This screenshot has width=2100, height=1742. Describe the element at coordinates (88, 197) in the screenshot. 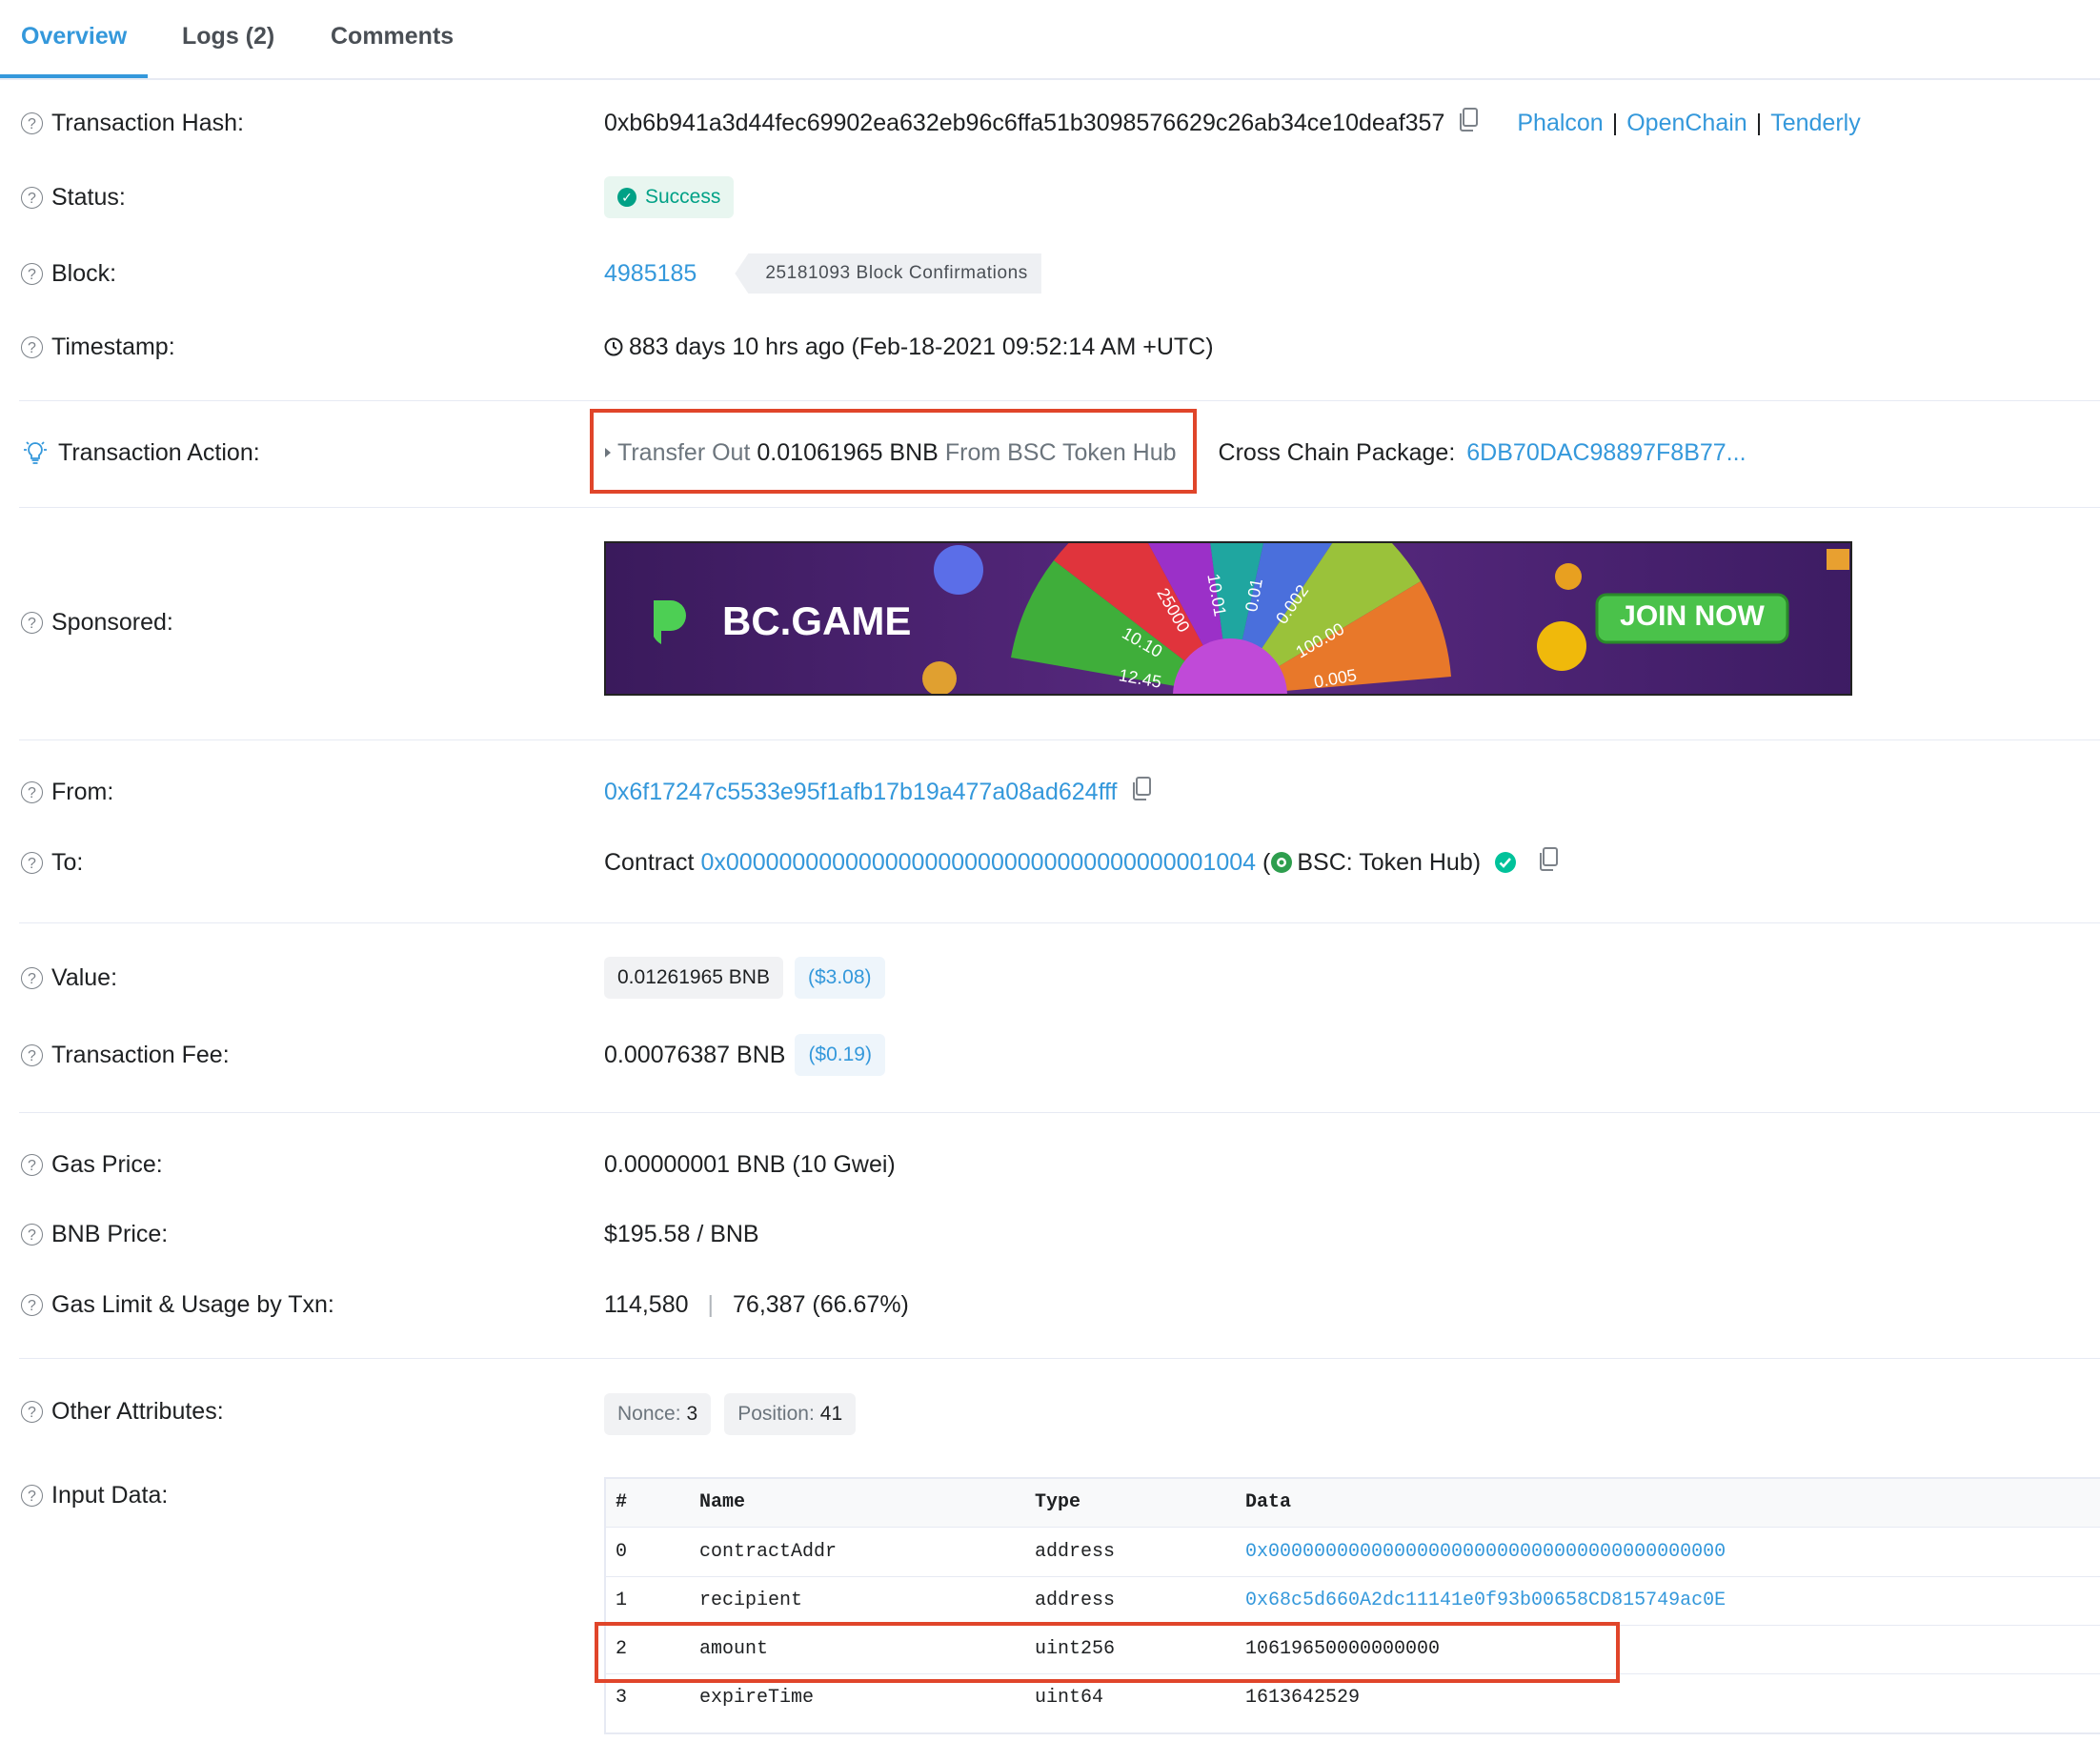

I see `status-label-text: Status:` at that location.